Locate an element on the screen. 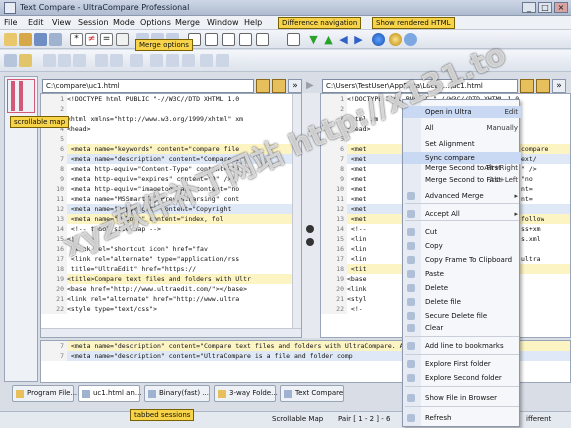  menu-edit: Edit is located at coordinates (36, 22).